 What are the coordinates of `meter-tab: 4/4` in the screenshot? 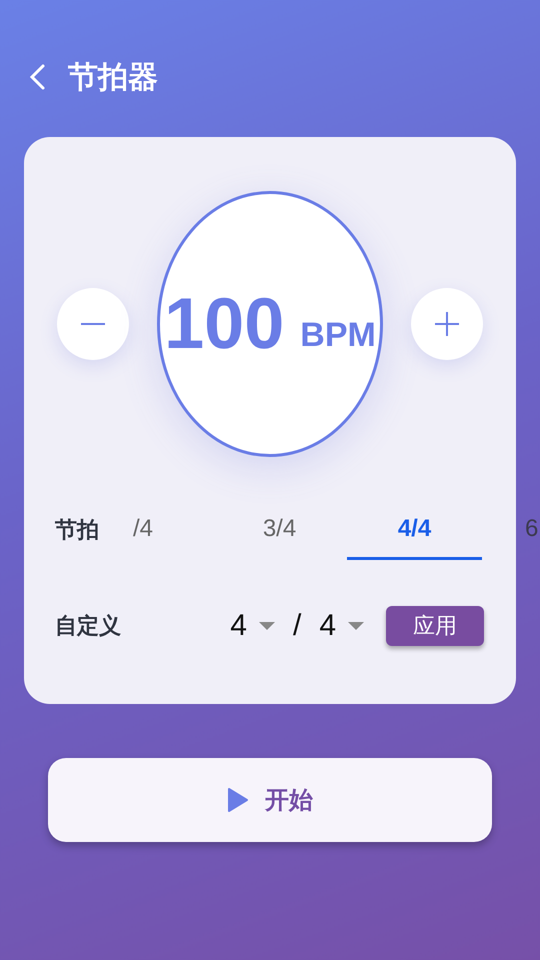 It's located at (414, 531).